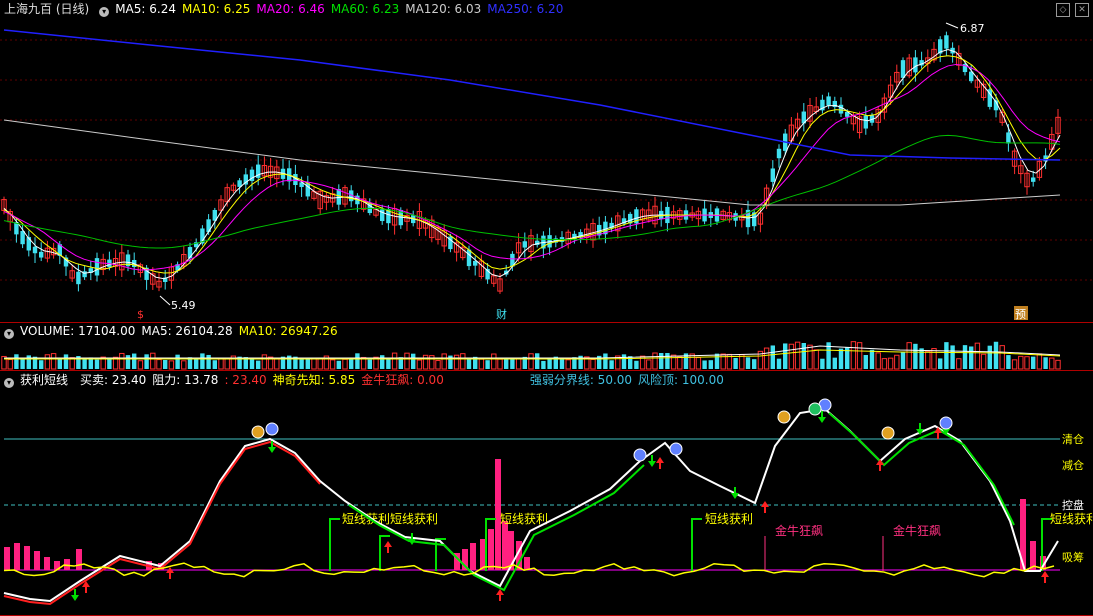 This screenshot has width=1093, height=616. I want to click on ma120-line, so click(532, 162).